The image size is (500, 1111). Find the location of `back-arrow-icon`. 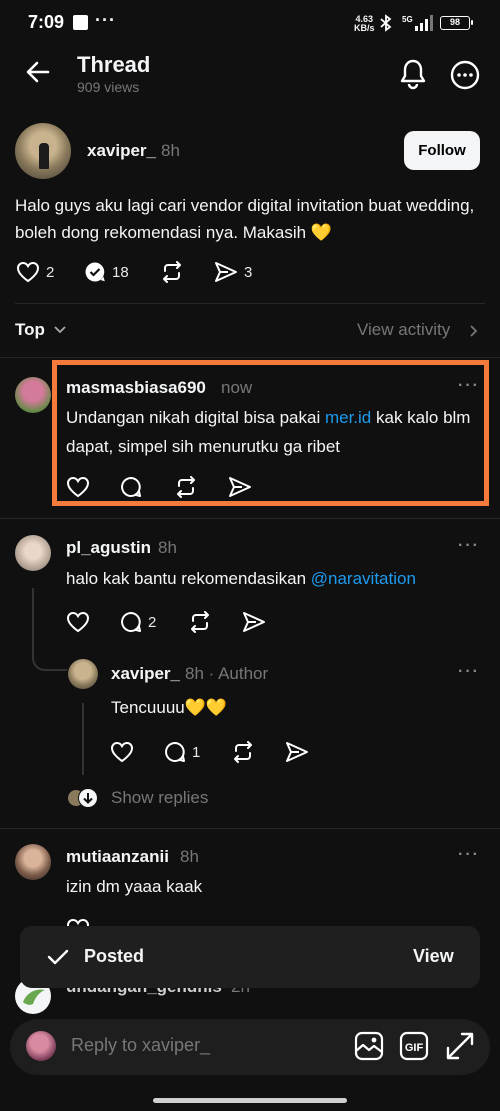

back-arrow-icon is located at coordinates (38, 72).